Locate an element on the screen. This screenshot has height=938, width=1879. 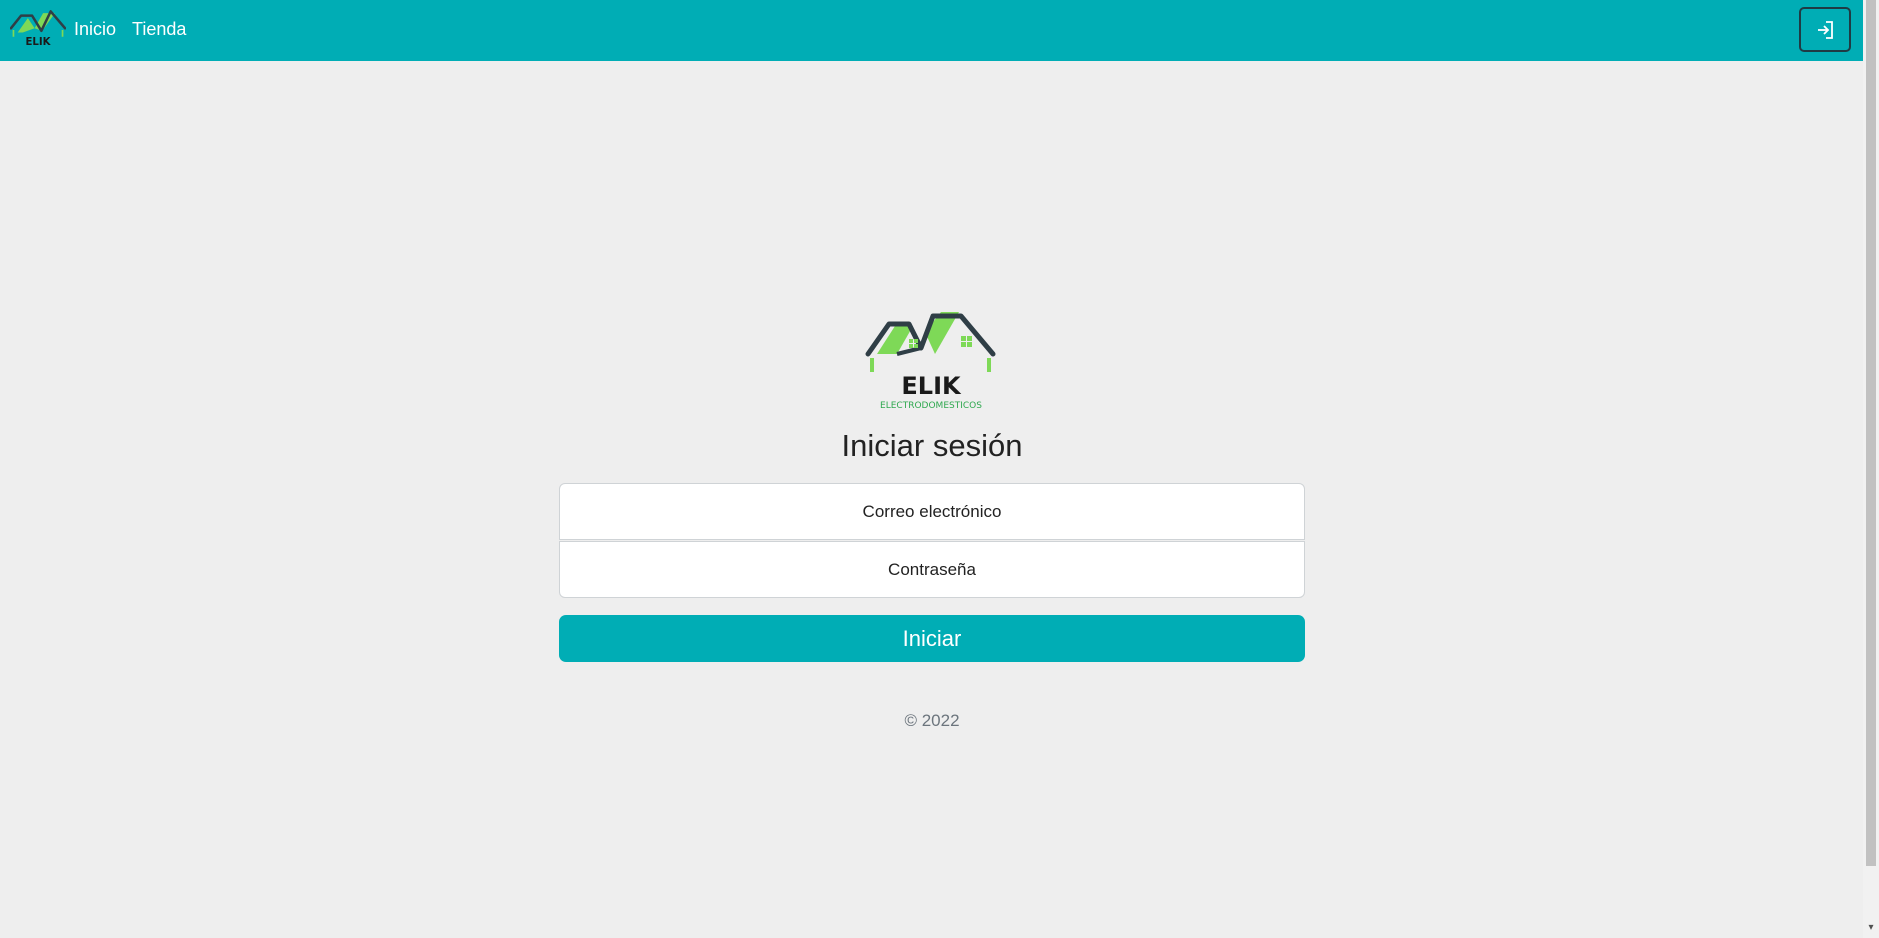
page-title: Iniciar sesión is located at coordinates (932, 445).